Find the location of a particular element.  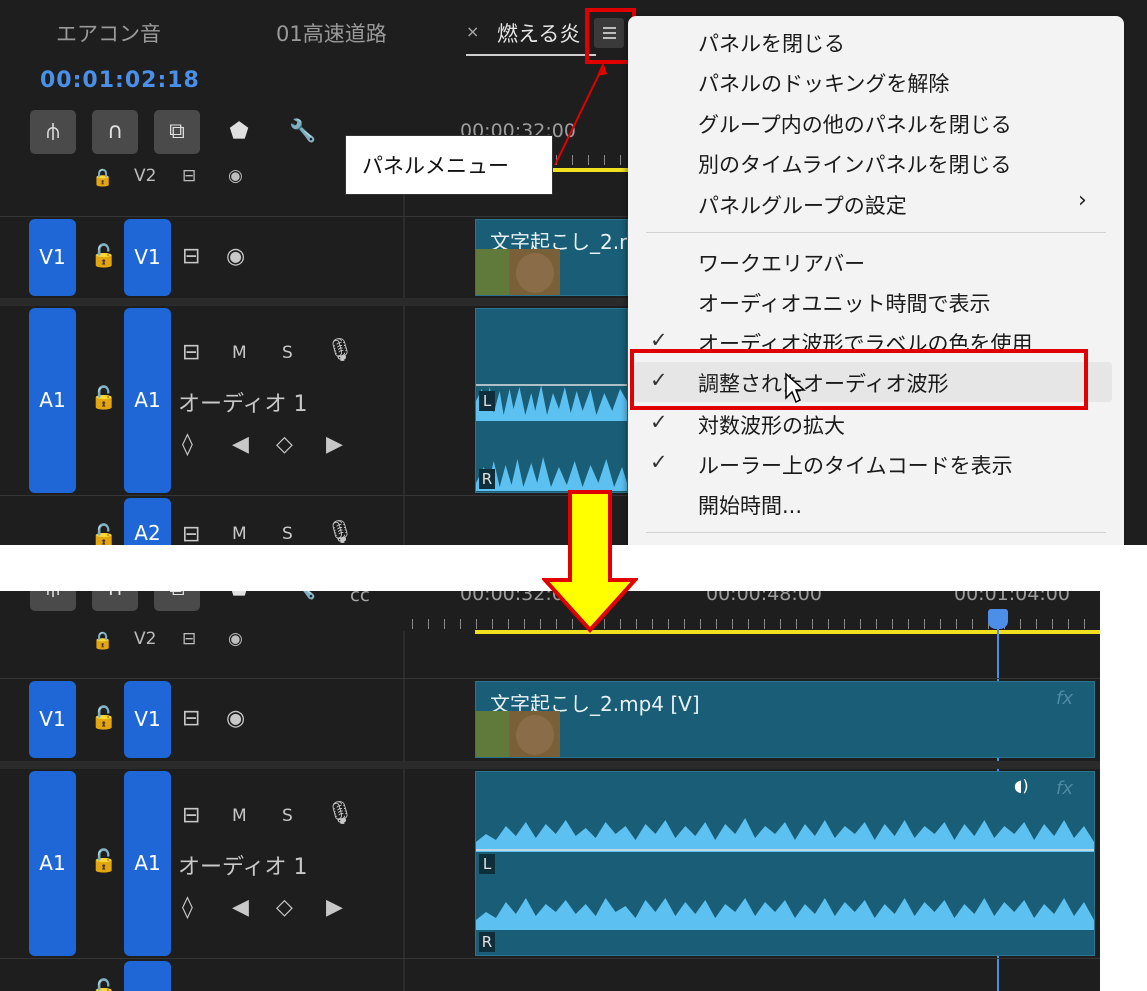

menu-item-close-other-timelines: 別のタイムラインパネルを閉じる is located at coordinates (876, 163).